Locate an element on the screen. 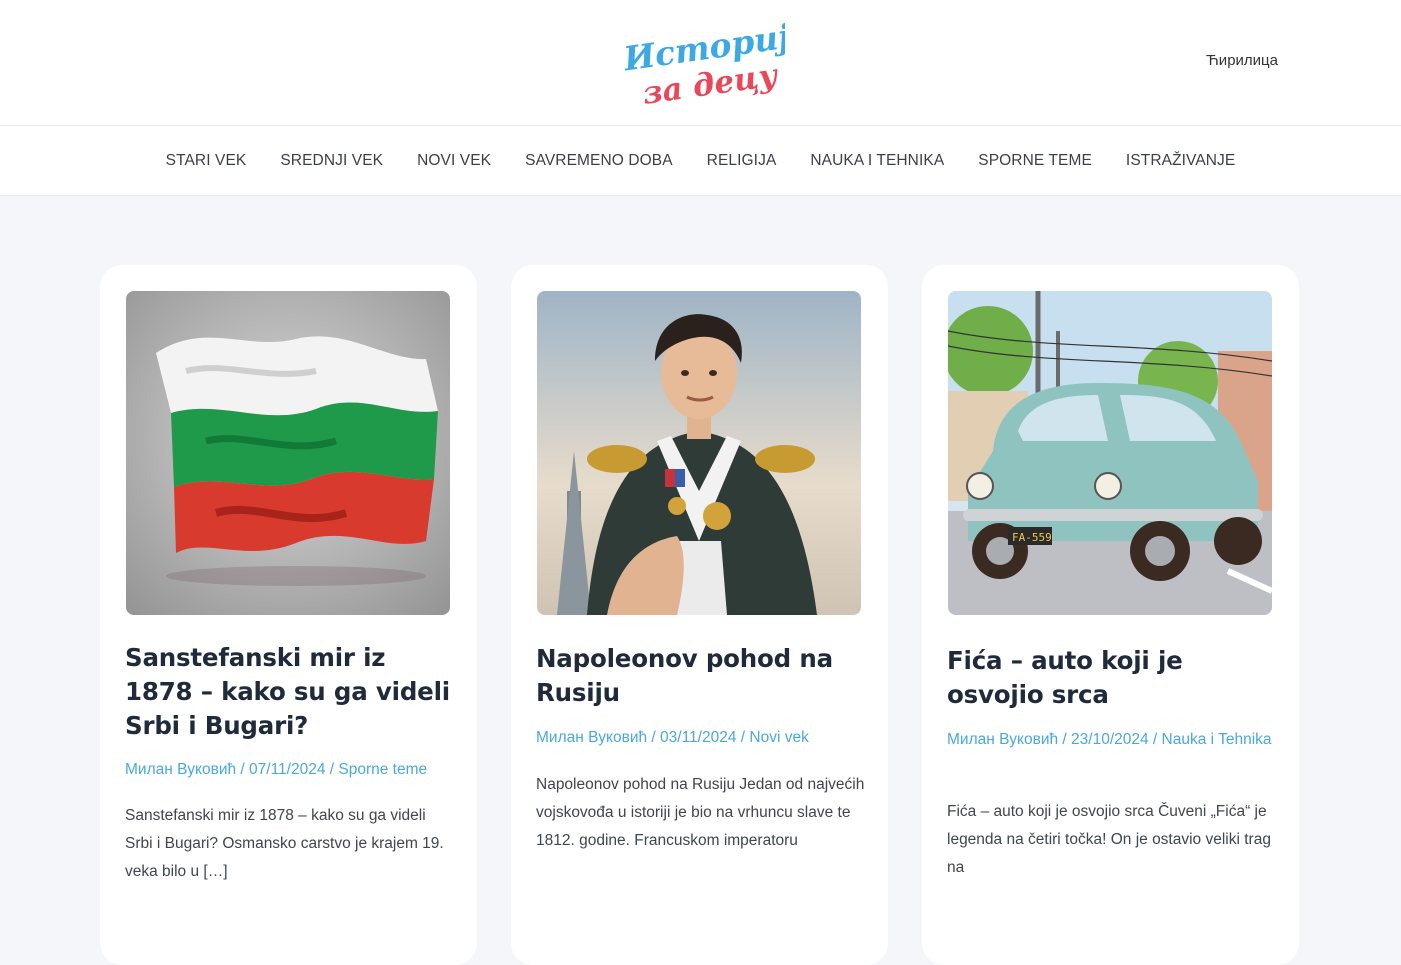 The image size is (1401, 965). post-meta: Милан Вуковић / 07/11/2024 / Sporne teme is located at coordinates (290, 770).